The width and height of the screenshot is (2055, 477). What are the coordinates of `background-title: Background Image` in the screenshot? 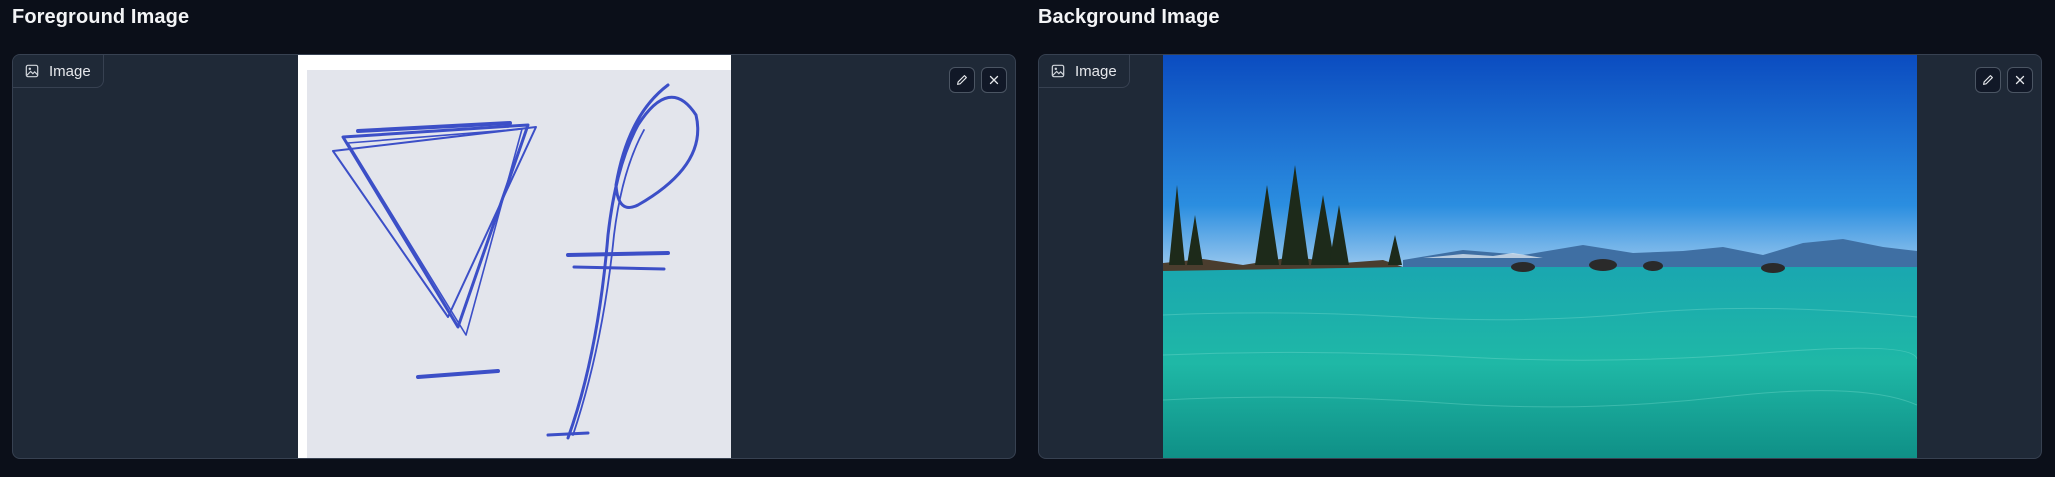 It's located at (1129, 17).